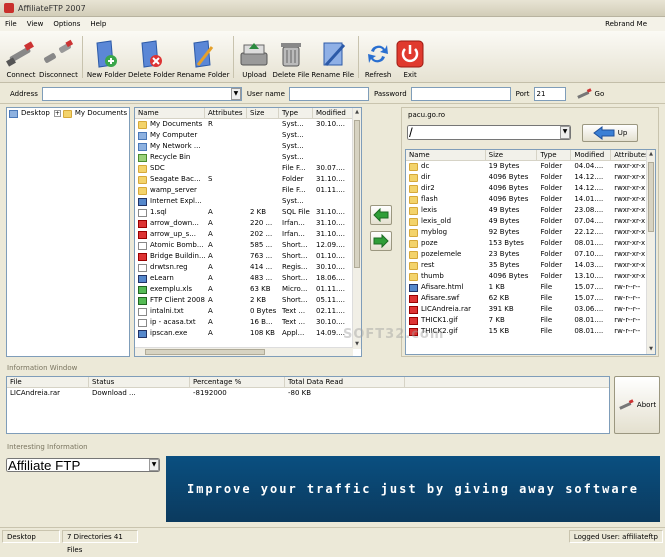 Image resolution: width=665 pixels, height=557 pixels. I want to click on go-button: Go, so click(590, 93).